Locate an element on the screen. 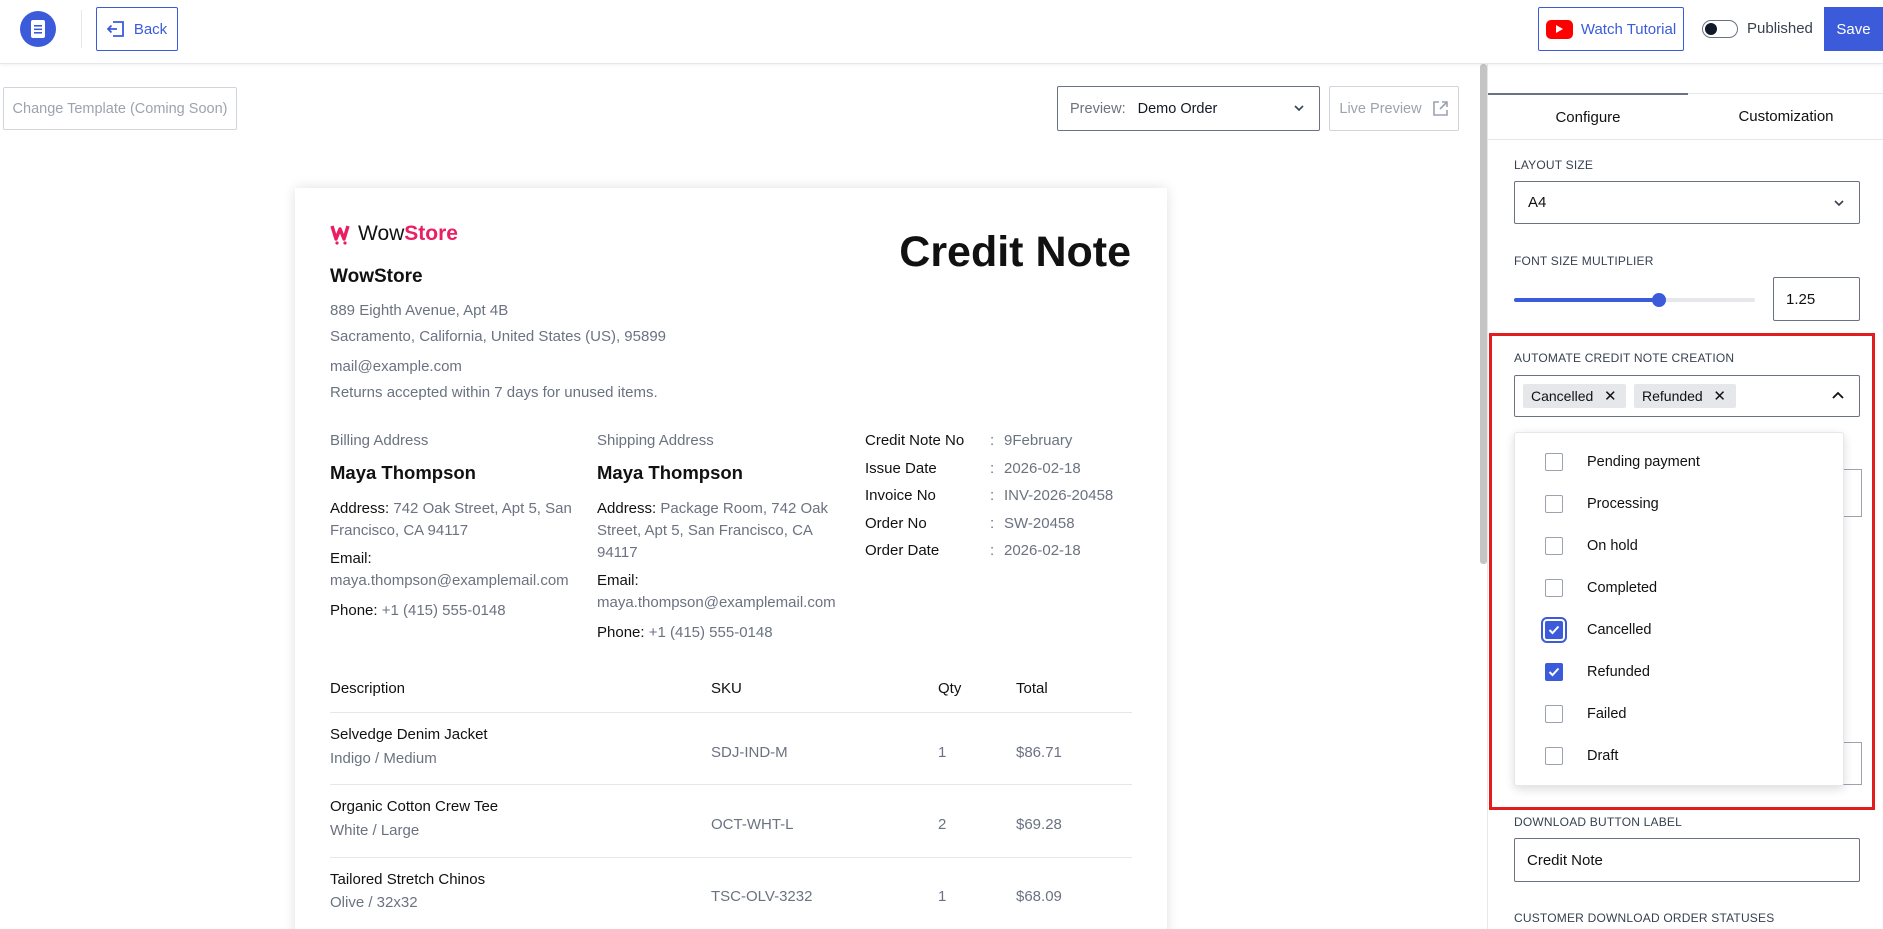 This screenshot has height=929, width=1883. table-header-qty: Qty is located at coordinates (950, 688).